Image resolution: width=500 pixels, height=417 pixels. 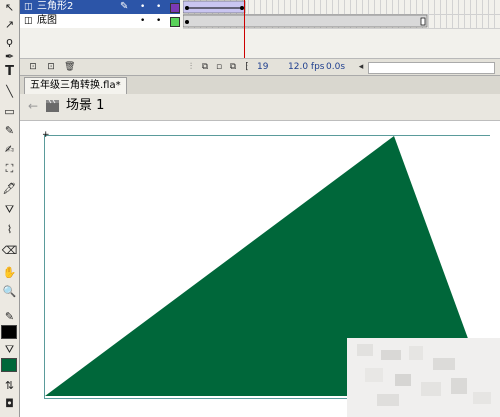 I want to click on swap-colors-icon: ⇅, so click(x=9, y=385).